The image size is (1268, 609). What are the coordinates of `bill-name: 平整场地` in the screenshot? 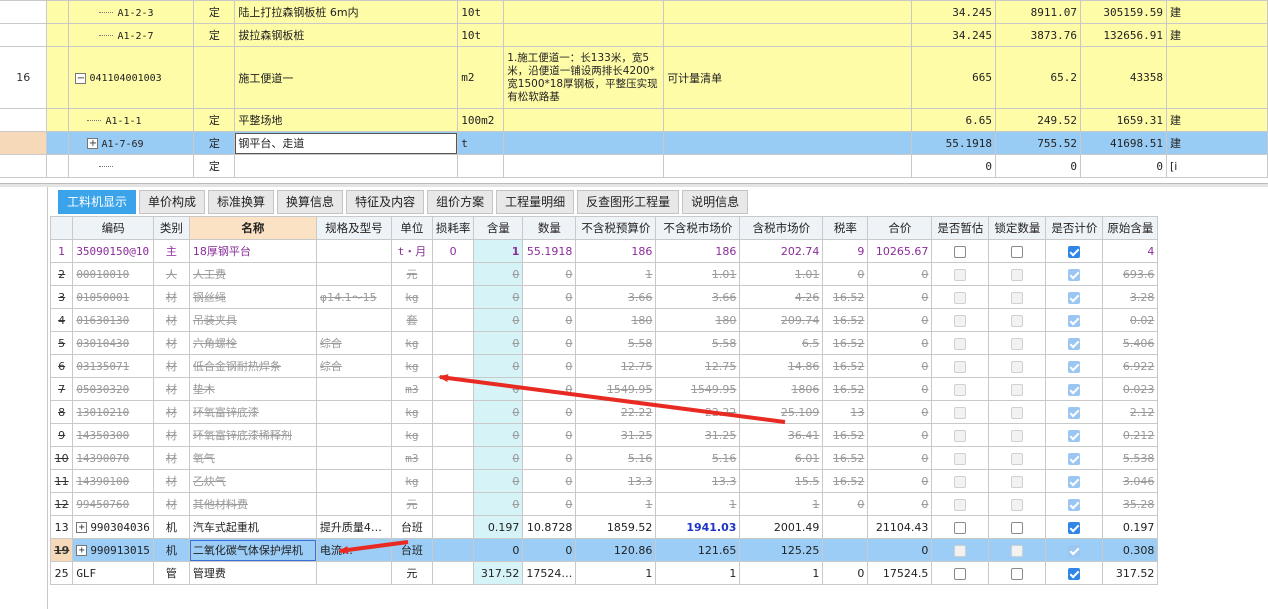 It's located at (346, 120).